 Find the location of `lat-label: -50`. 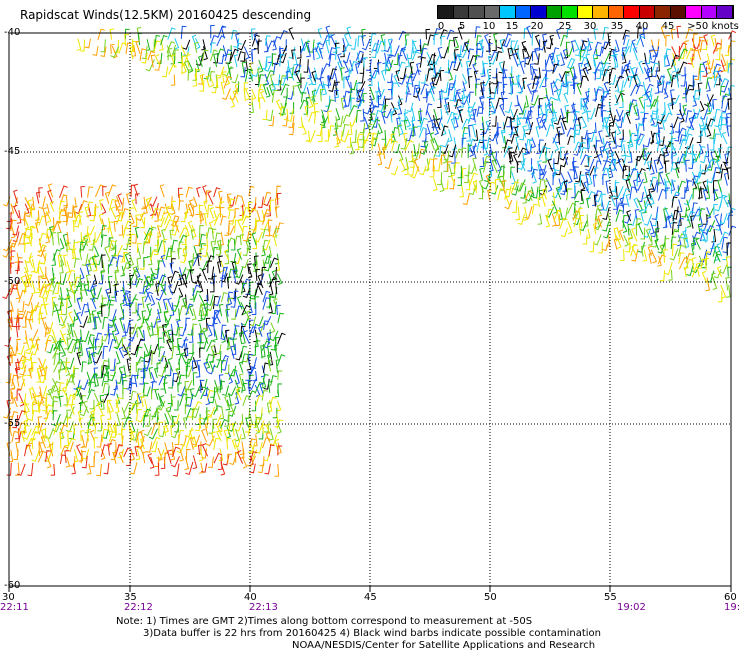

lat-label: -50 is located at coordinates (12, 281).